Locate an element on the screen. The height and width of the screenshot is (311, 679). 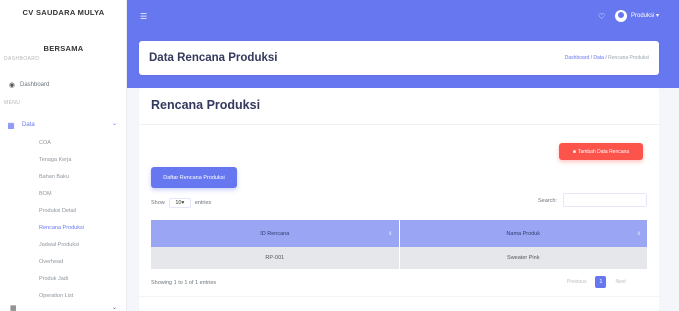
next-page-button: Next is located at coordinates (620, 282).